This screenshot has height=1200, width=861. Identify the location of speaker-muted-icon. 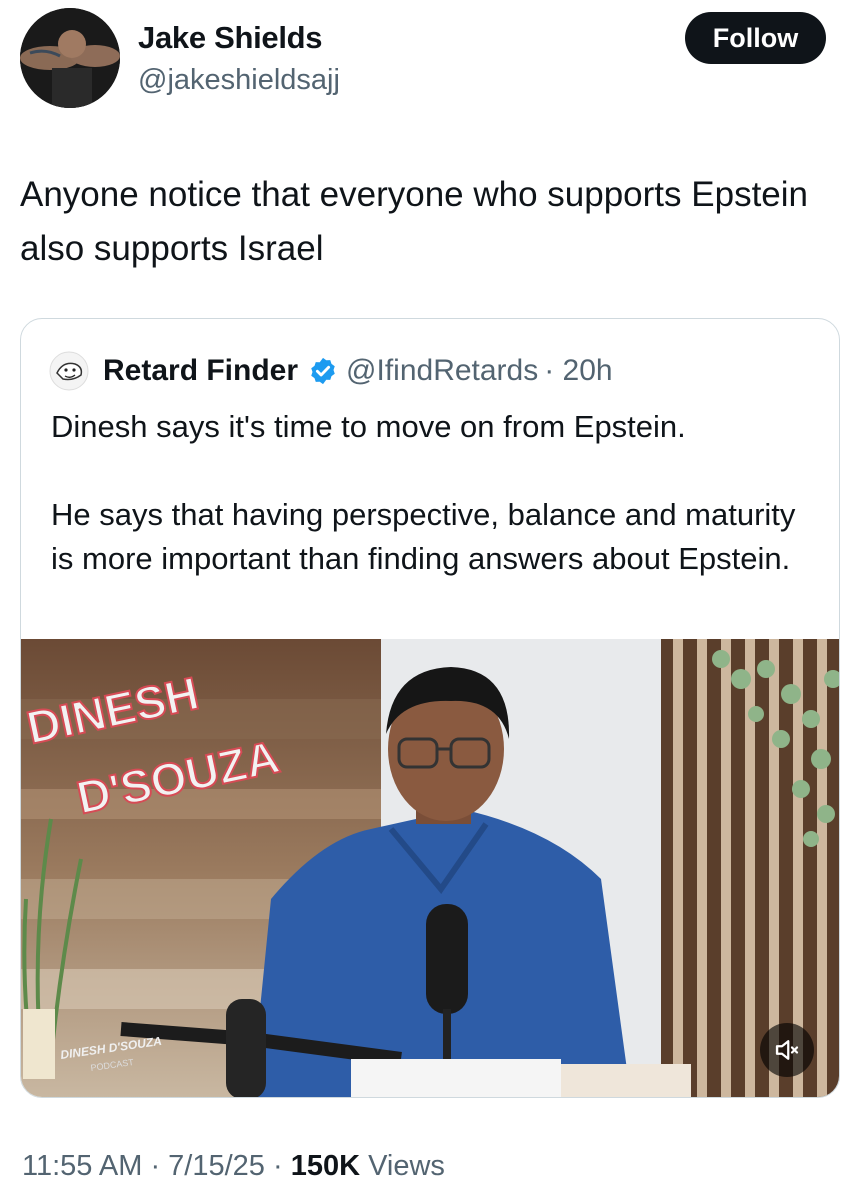
(787, 1050).